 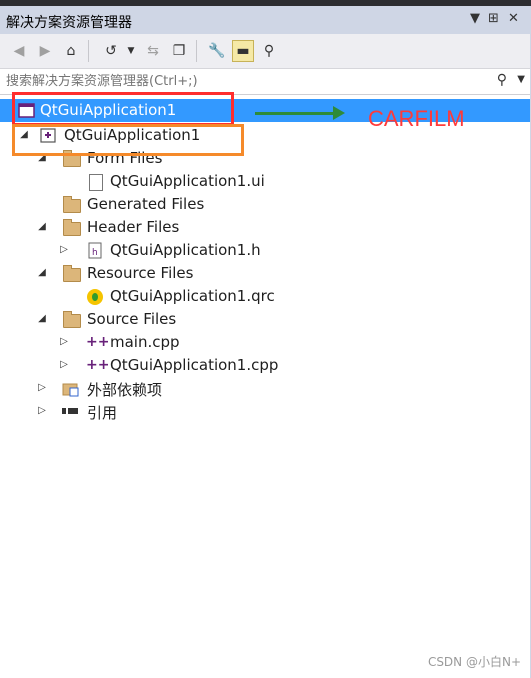 What do you see at coordinates (19, 51) in the screenshot?
I see `back-icon: ◀` at bounding box center [19, 51].